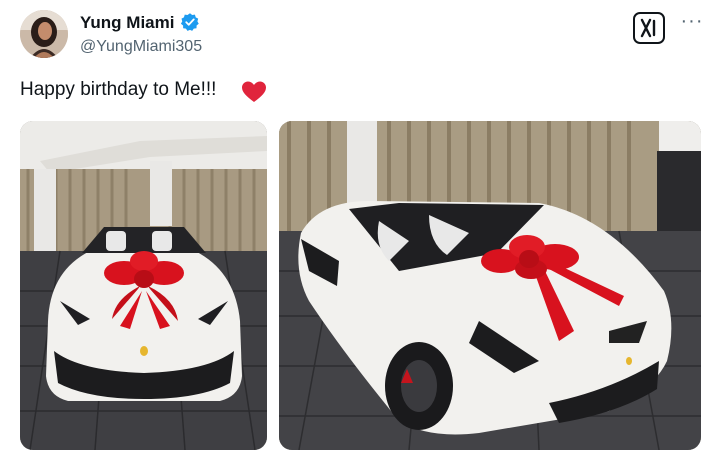 This screenshot has width=720, height=465. What do you see at coordinates (44, 34) in the screenshot?
I see `avatar` at bounding box center [44, 34].